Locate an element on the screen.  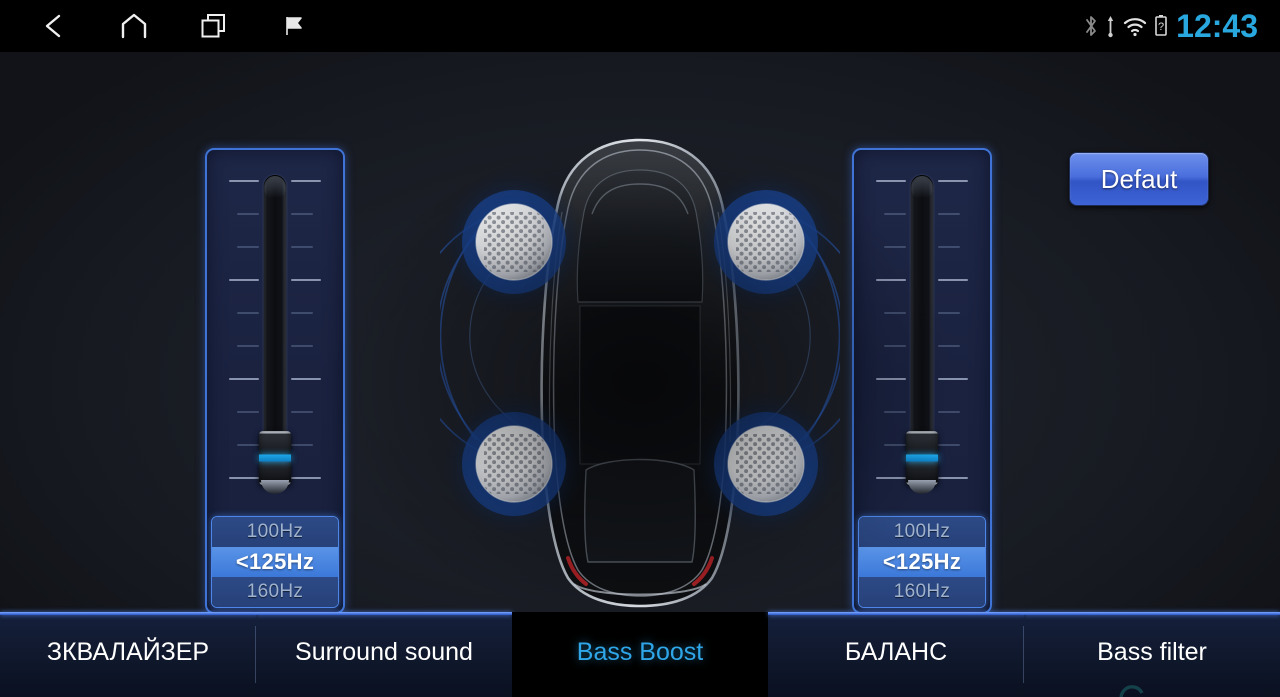
recent-apps-icon is located at coordinates (213, 26).